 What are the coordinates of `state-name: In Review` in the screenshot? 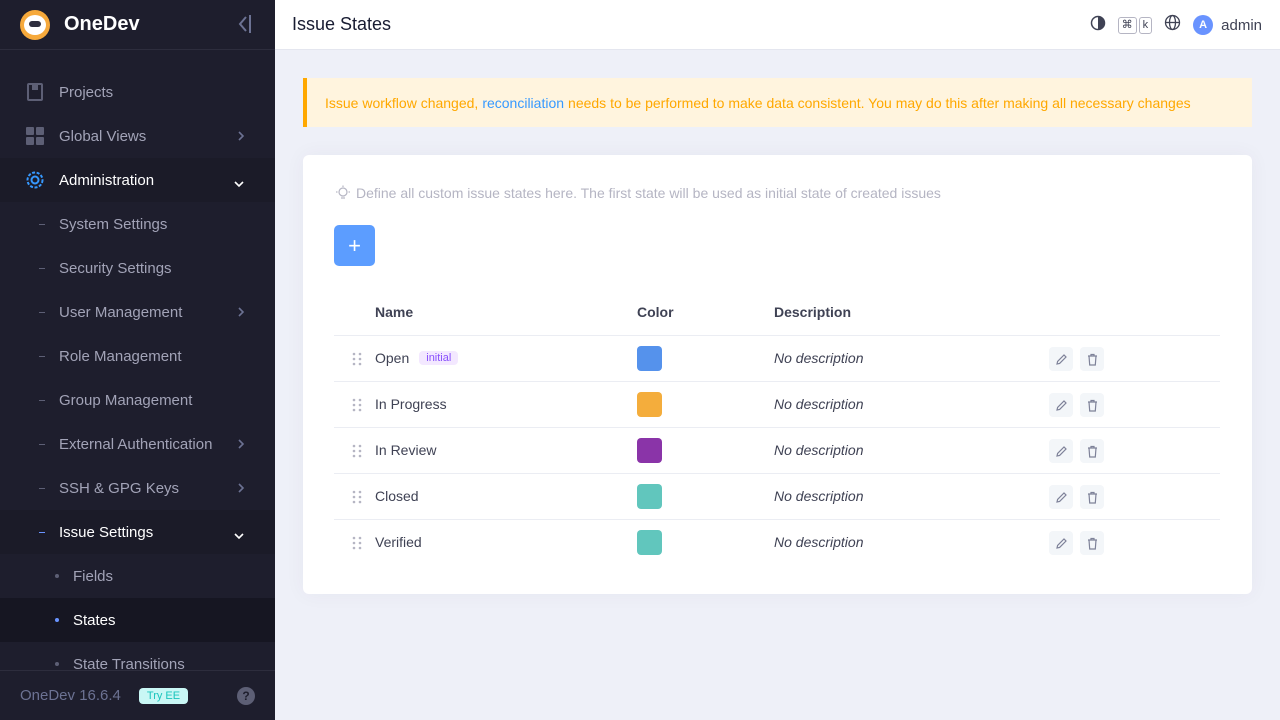 It's located at (406, 450).